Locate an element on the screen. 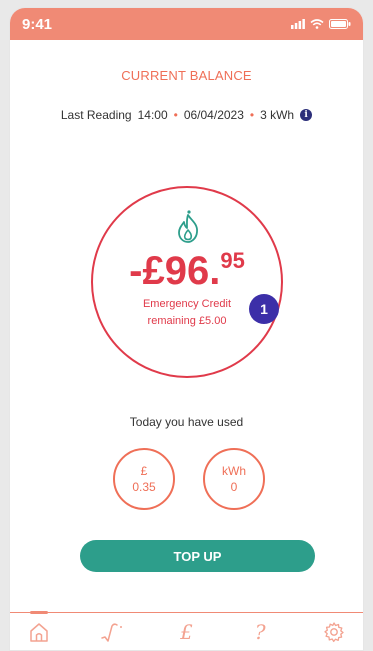 The width and height of the screenshot is (373, 651). help-icon: ? is located at coordinates (260, 631).